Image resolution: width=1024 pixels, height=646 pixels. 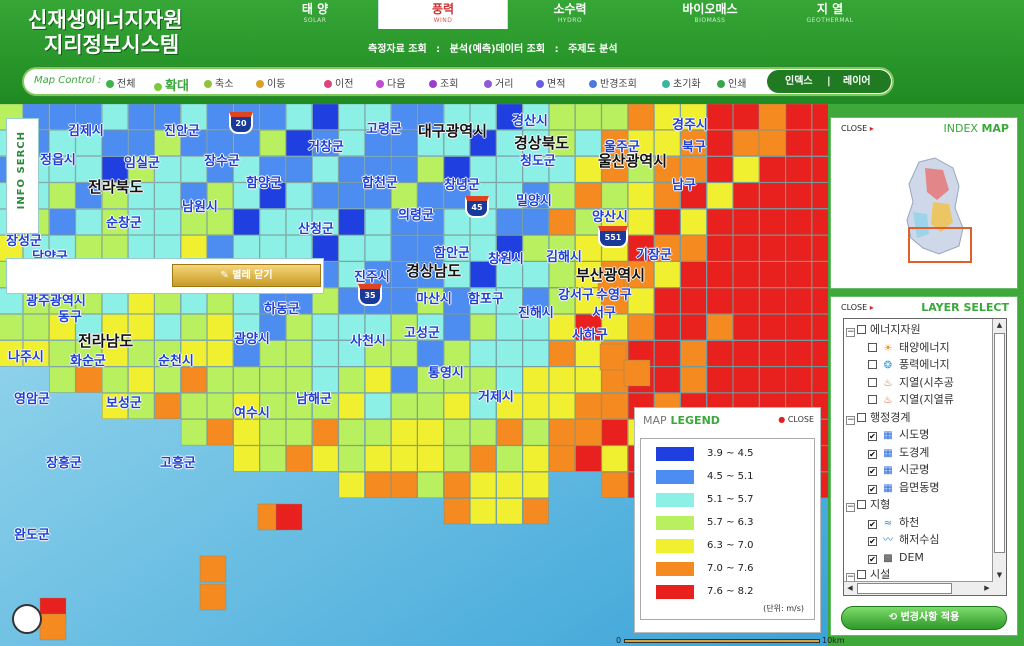 What do you see at coordinates (919, 487) in the screenshot?
I see `layer-label: 읍면동명` at bounding box center [919, 487].